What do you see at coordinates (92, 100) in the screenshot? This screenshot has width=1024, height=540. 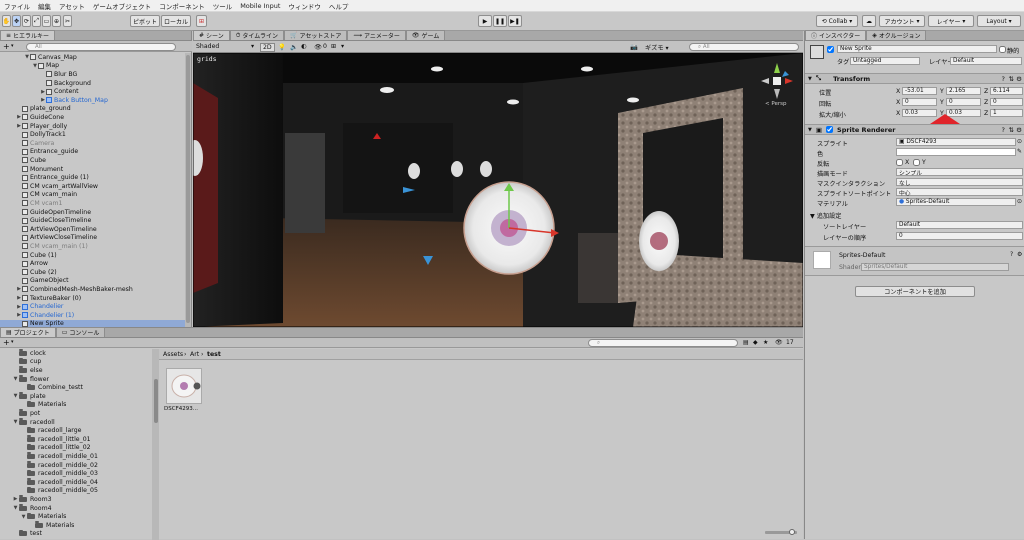 I see `hierarchy-item: ▶ Back Button_Map` at bounding box center [92, 100].